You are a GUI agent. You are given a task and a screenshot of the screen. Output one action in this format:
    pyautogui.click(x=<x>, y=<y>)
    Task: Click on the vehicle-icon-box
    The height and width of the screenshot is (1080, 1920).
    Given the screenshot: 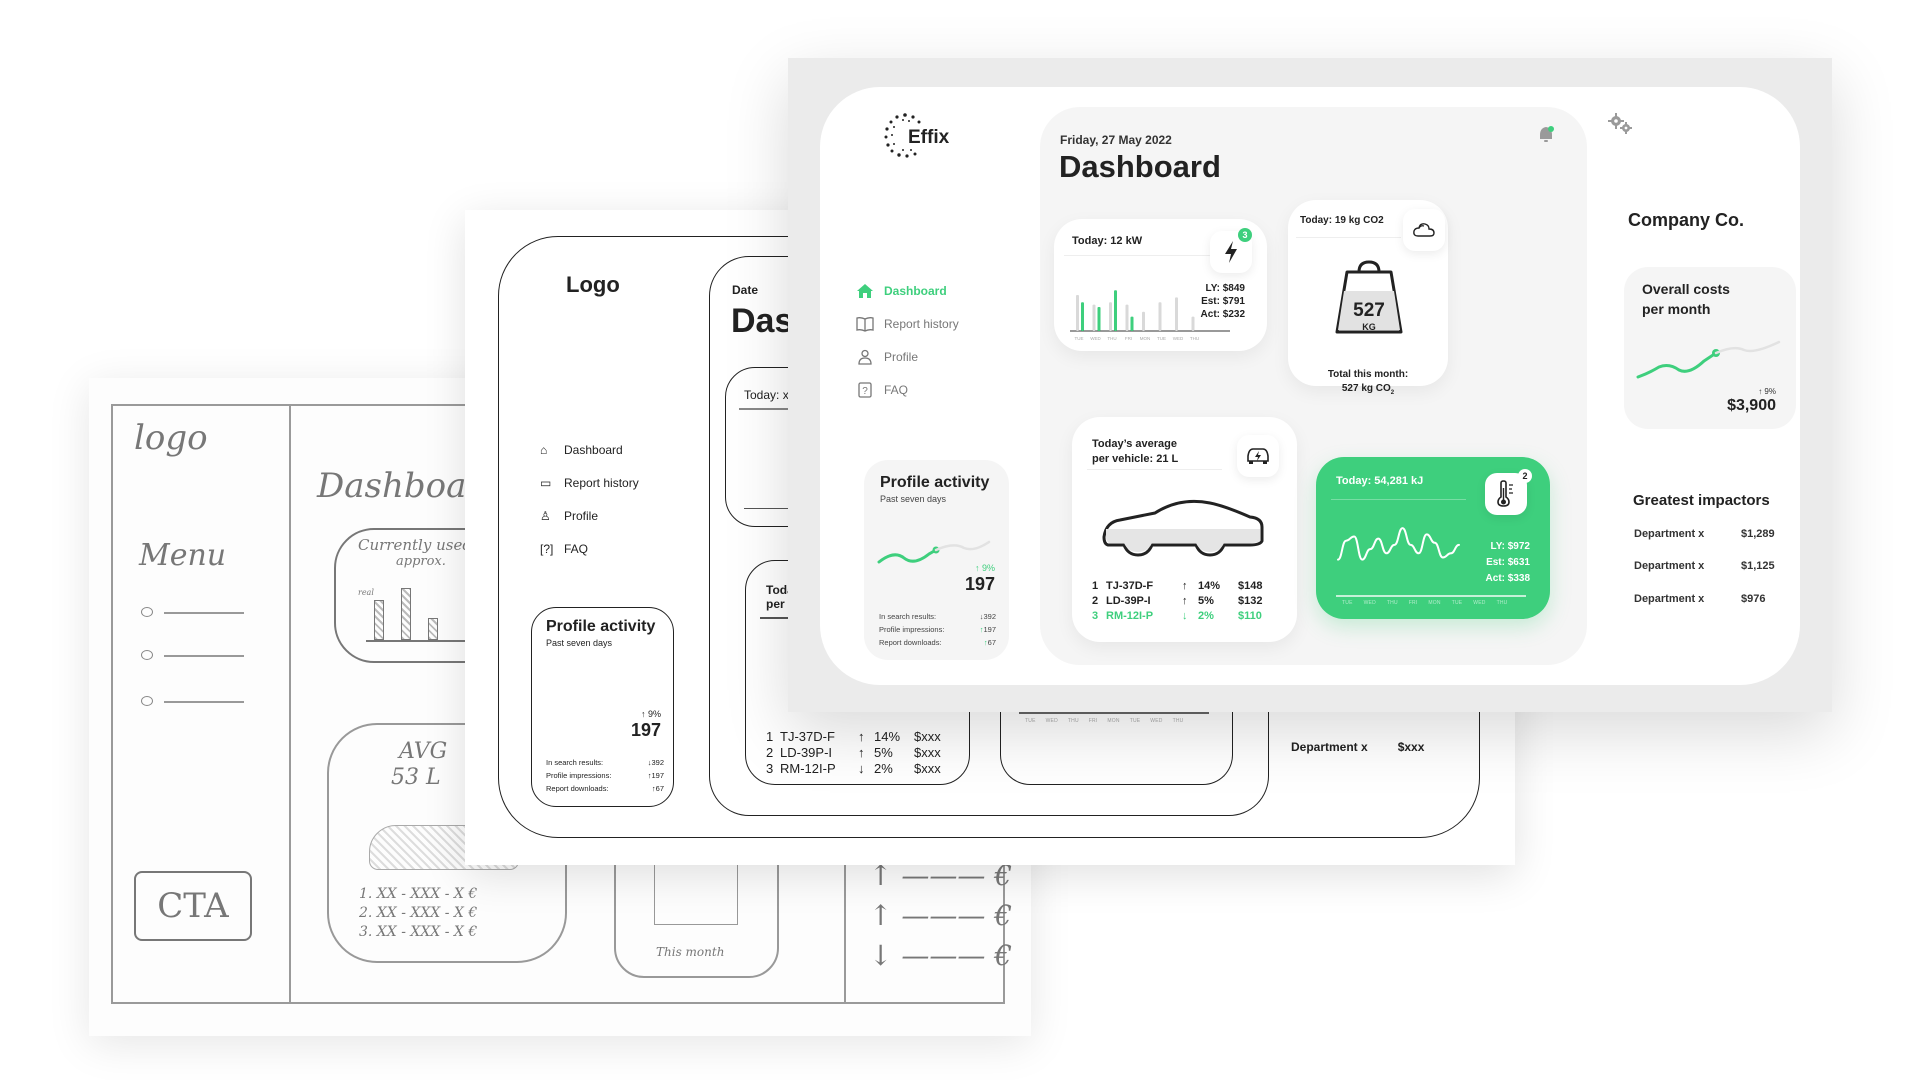 What is the action you would take?
    pyautogui.click(x=1258, y=456)
    